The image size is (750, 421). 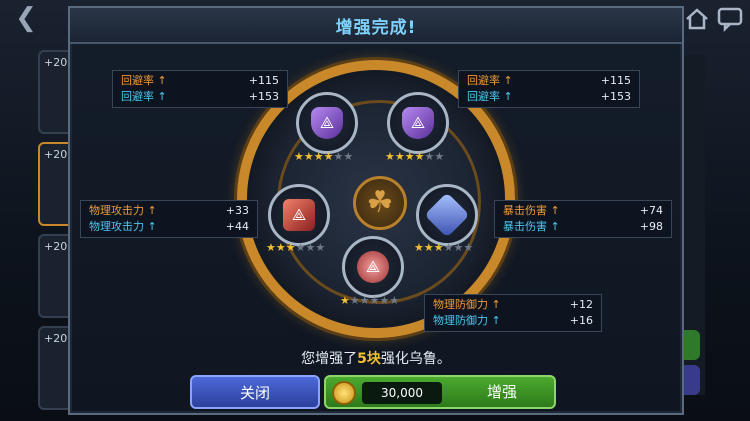 What do you see at coordinates (344, 393) in the screenshot?
I see `gold-coin-icon` at bounding box center [344, 393].